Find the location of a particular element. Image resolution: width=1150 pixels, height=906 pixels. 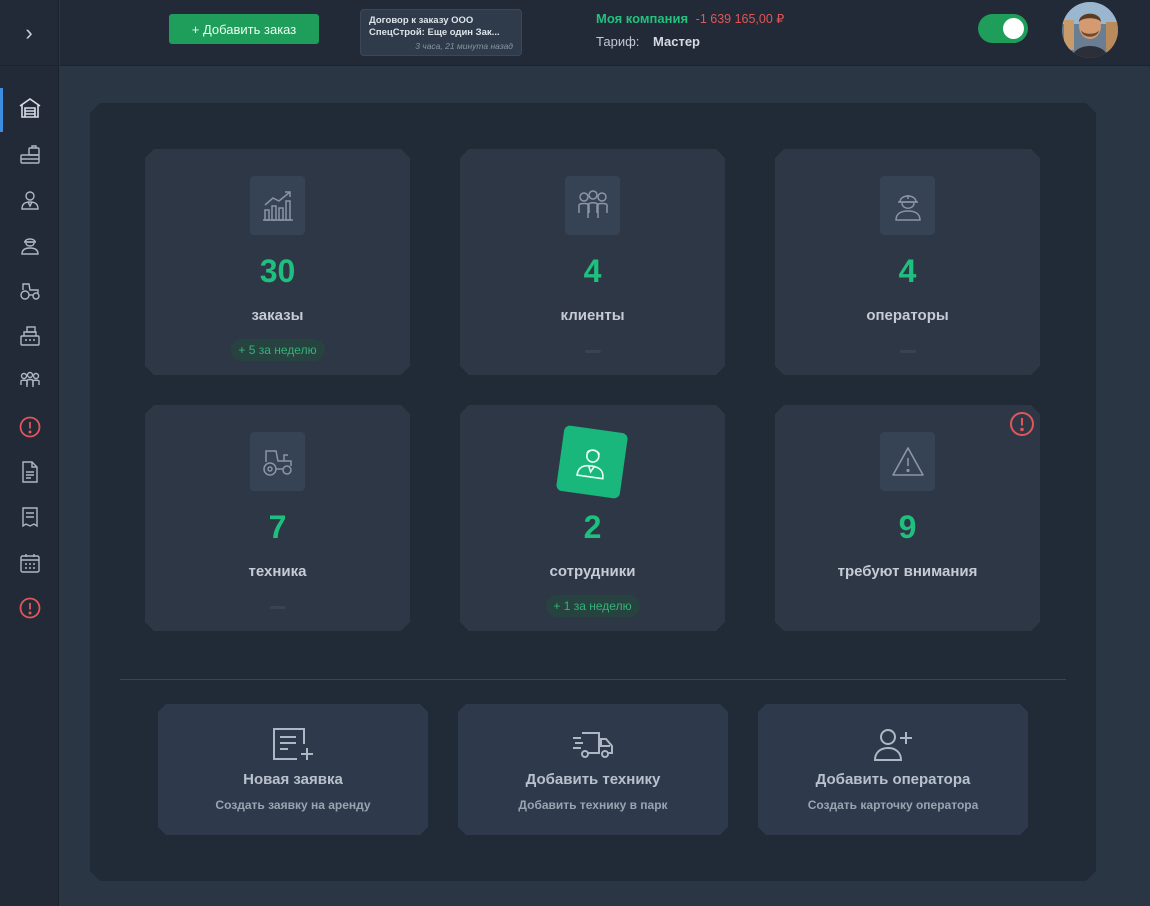

tariff-label: Тариф: is located at coordinates (618, 41).